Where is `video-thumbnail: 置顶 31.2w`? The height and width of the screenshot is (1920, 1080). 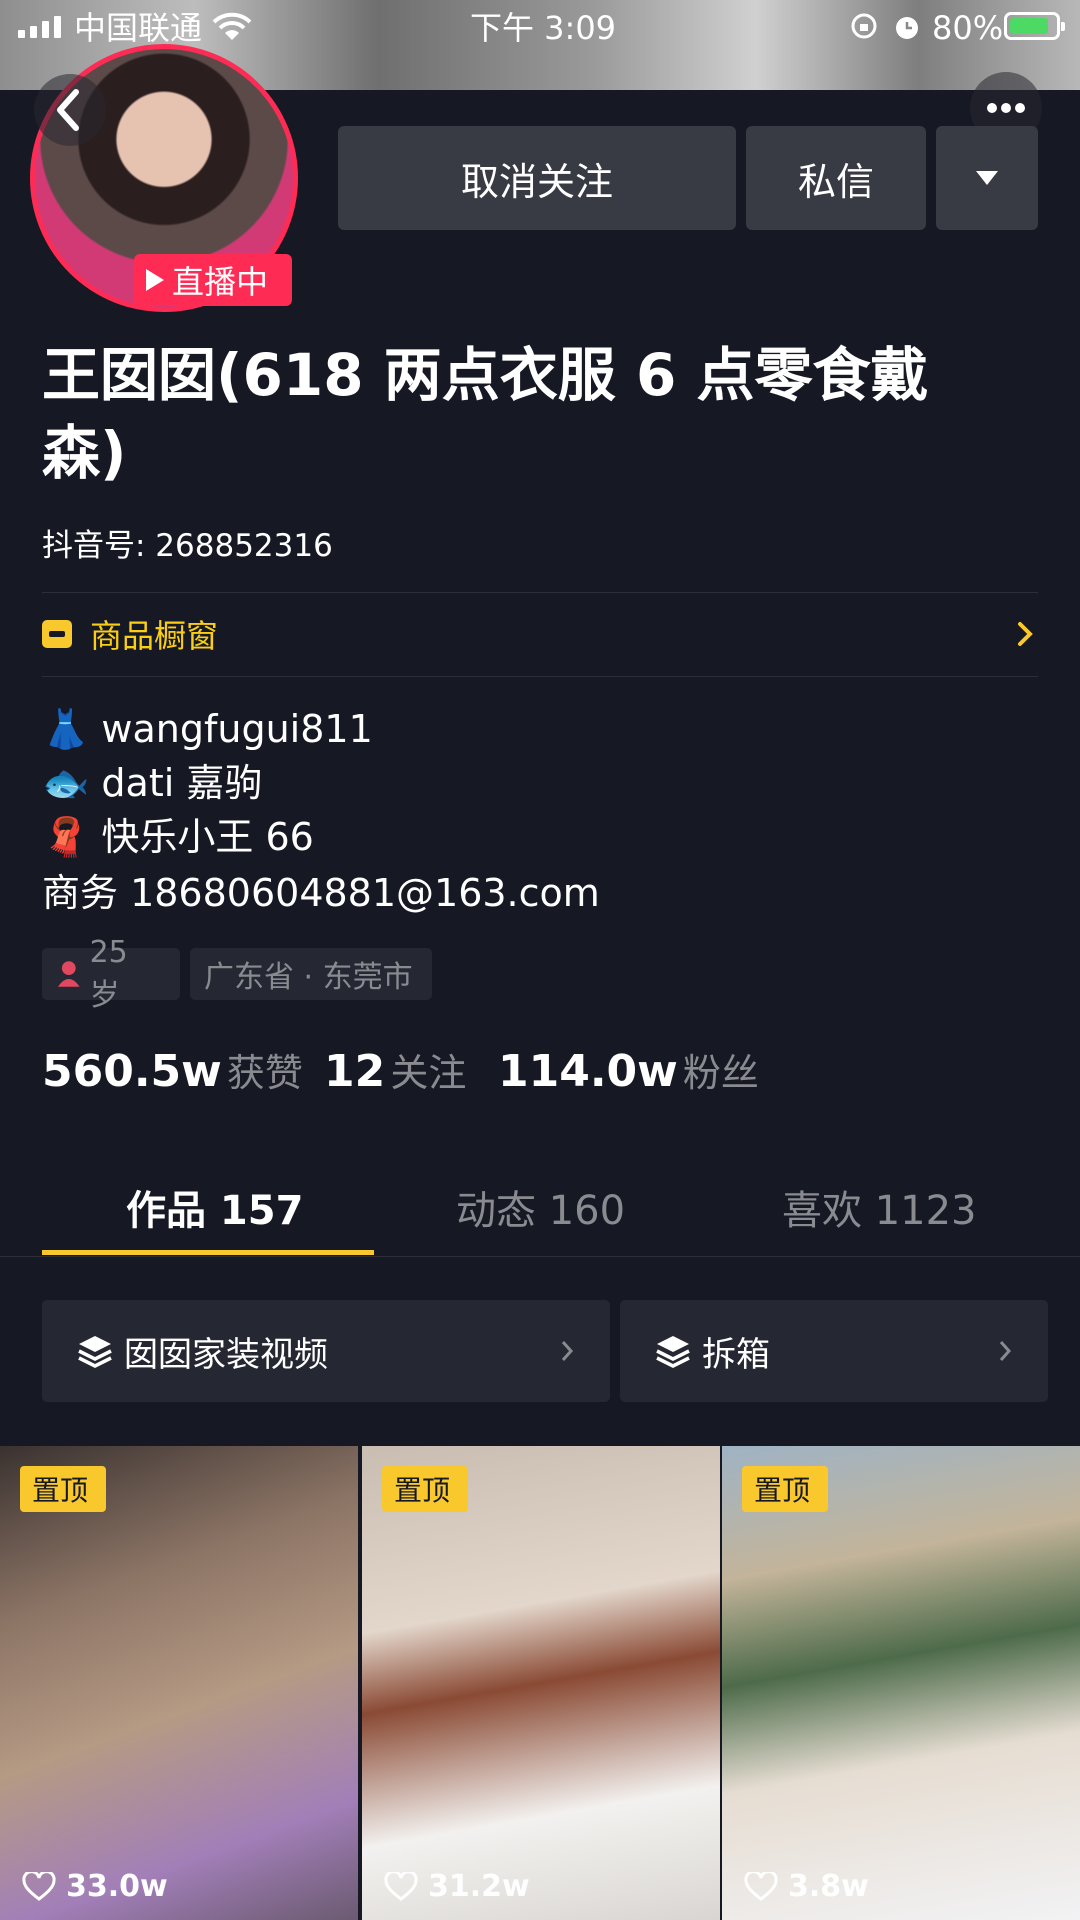
video-thumbnail: 置顶 31.2w is located at coordinates (541, 1683).